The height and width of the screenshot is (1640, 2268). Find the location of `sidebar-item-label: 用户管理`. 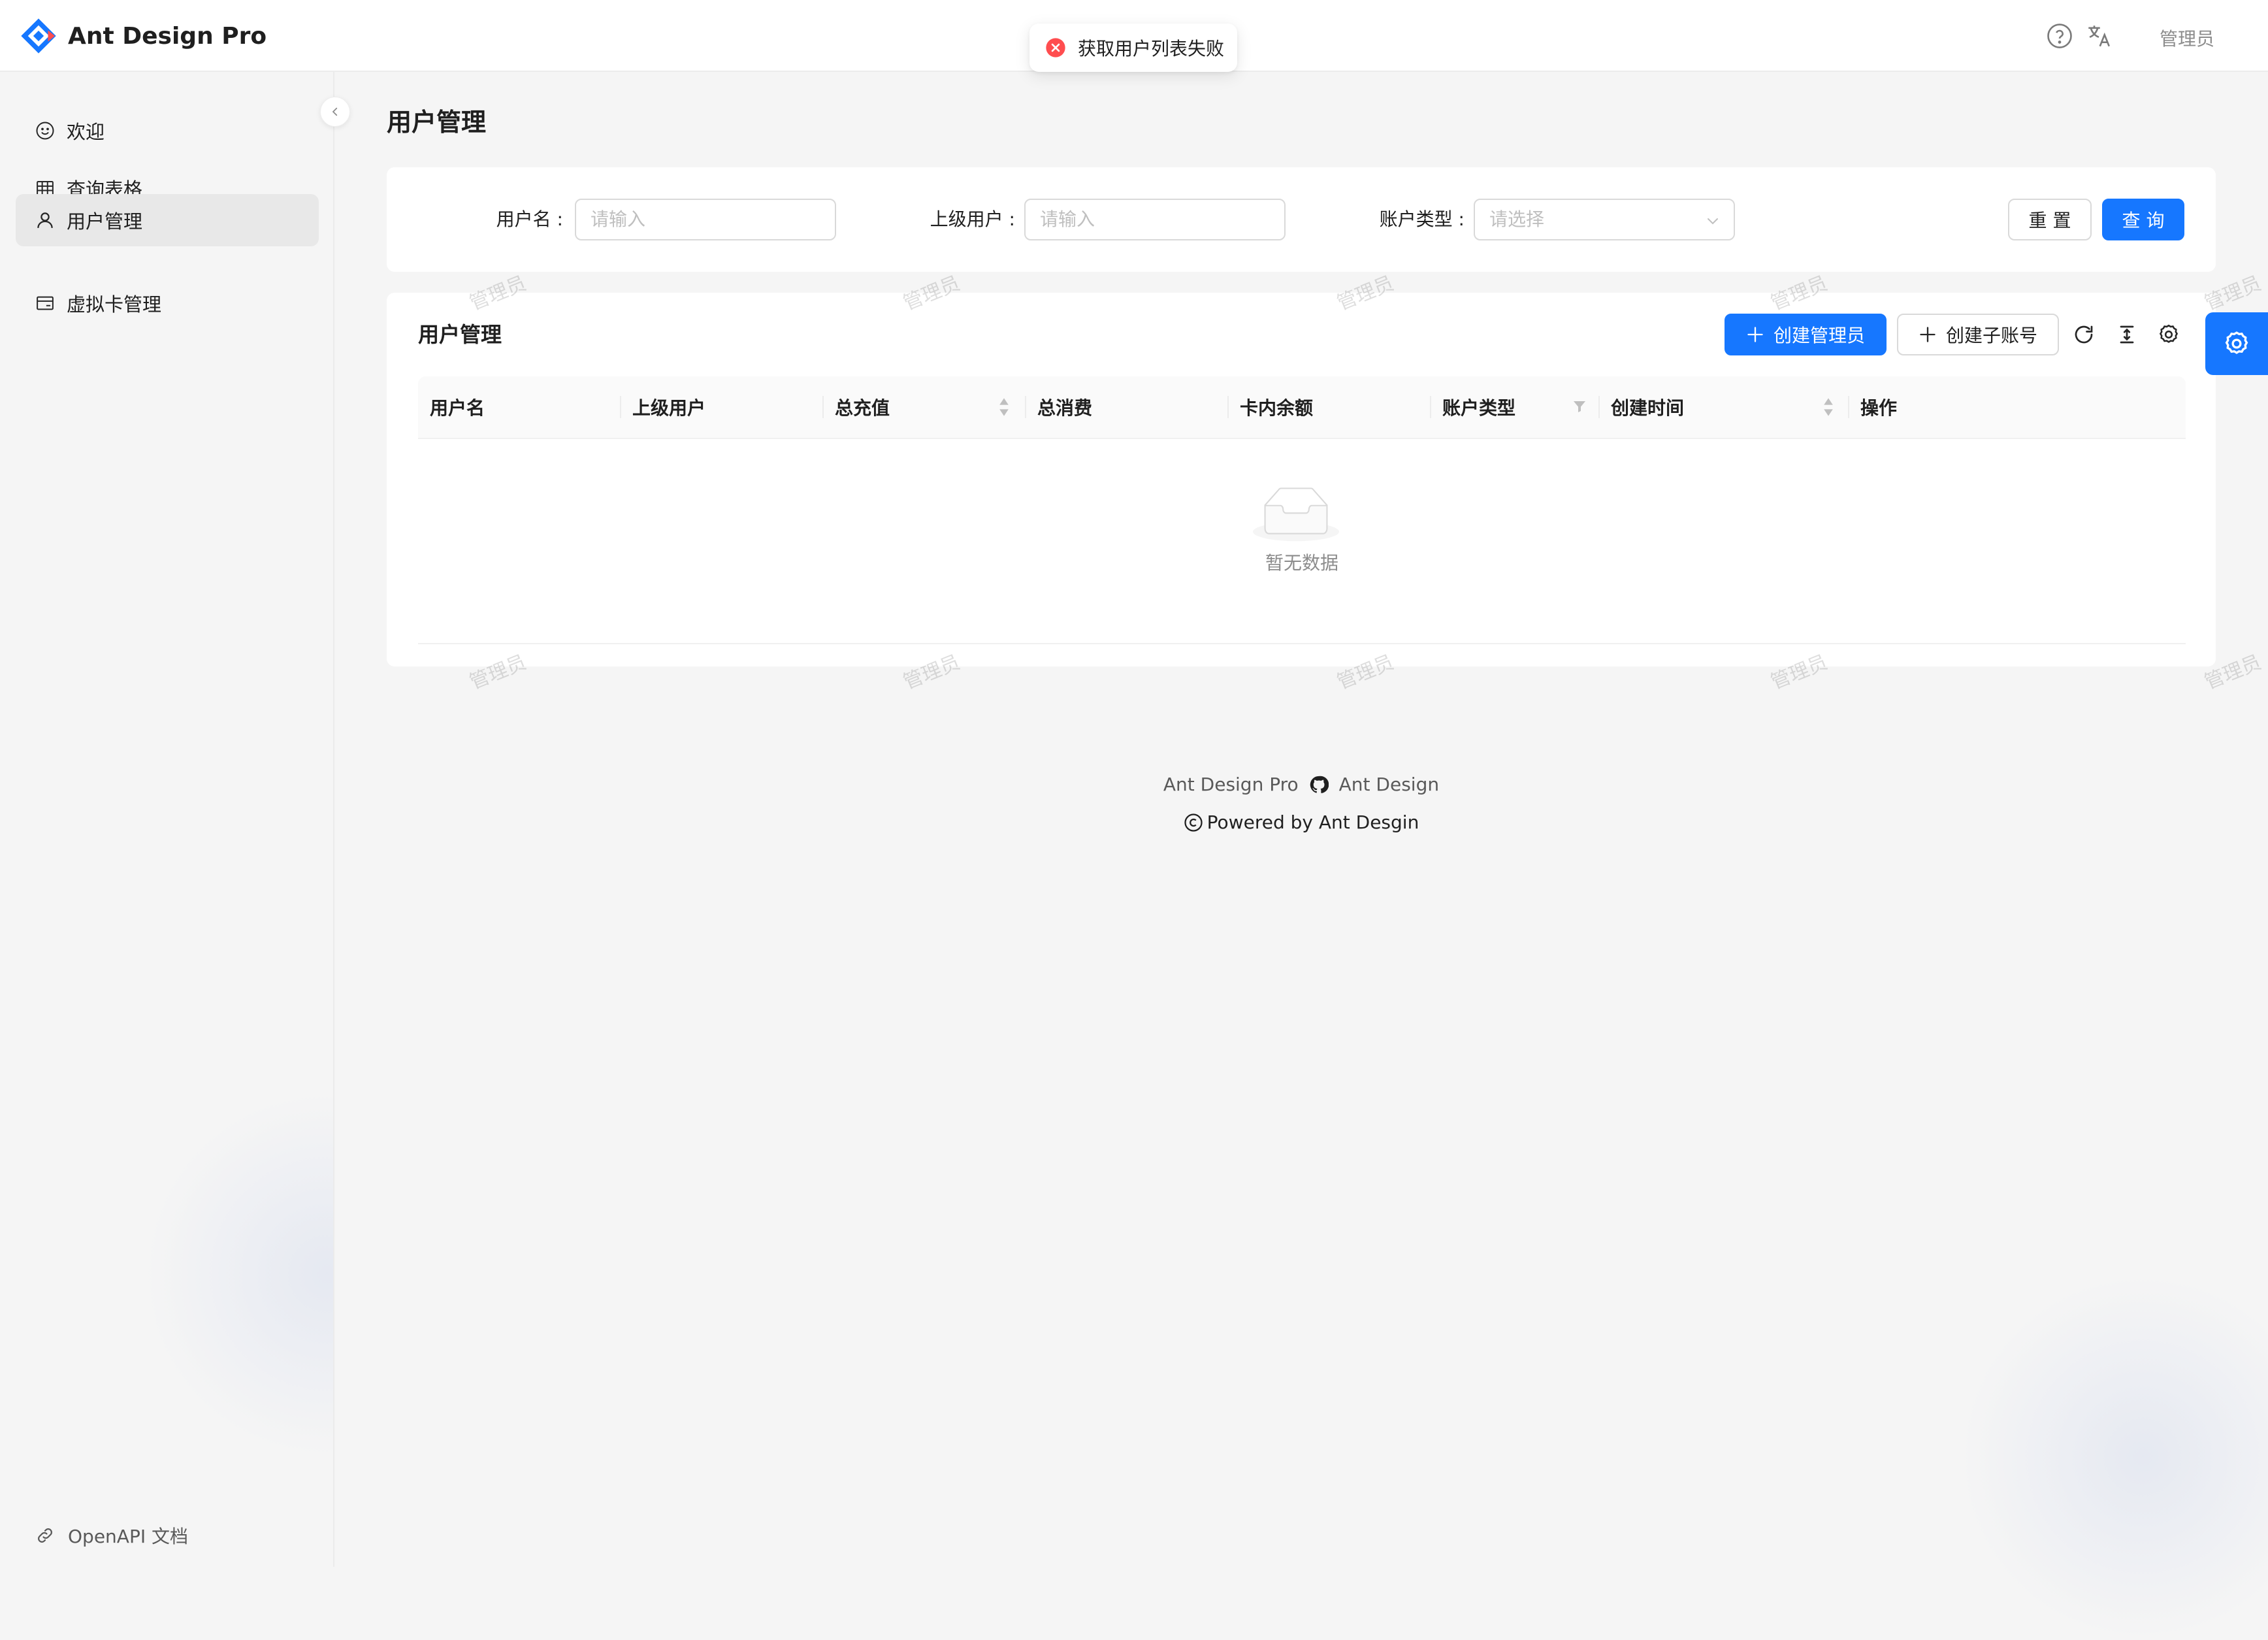

sidebar-item-label: 用户管理 is located at coordinates (105, 221).